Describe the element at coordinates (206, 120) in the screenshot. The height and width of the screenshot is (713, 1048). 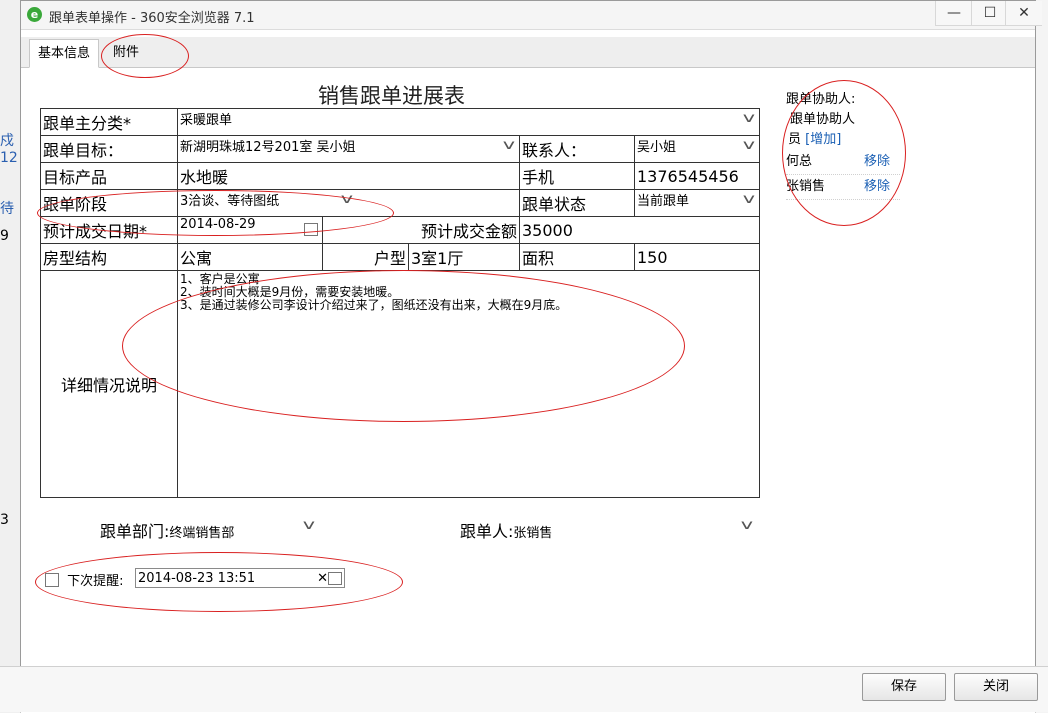
I see `main-category-value: 采暖跟单` at that location.